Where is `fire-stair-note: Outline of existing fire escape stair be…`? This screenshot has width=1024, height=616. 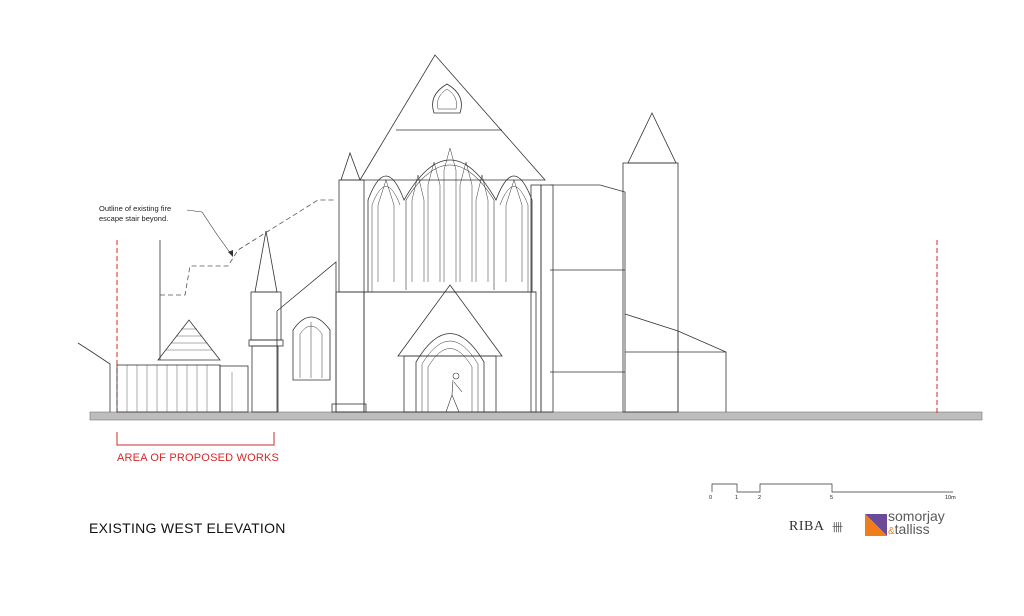
fire-stair-note: Outline of existing fire escape stair be… is located at coordinates (159, 214).